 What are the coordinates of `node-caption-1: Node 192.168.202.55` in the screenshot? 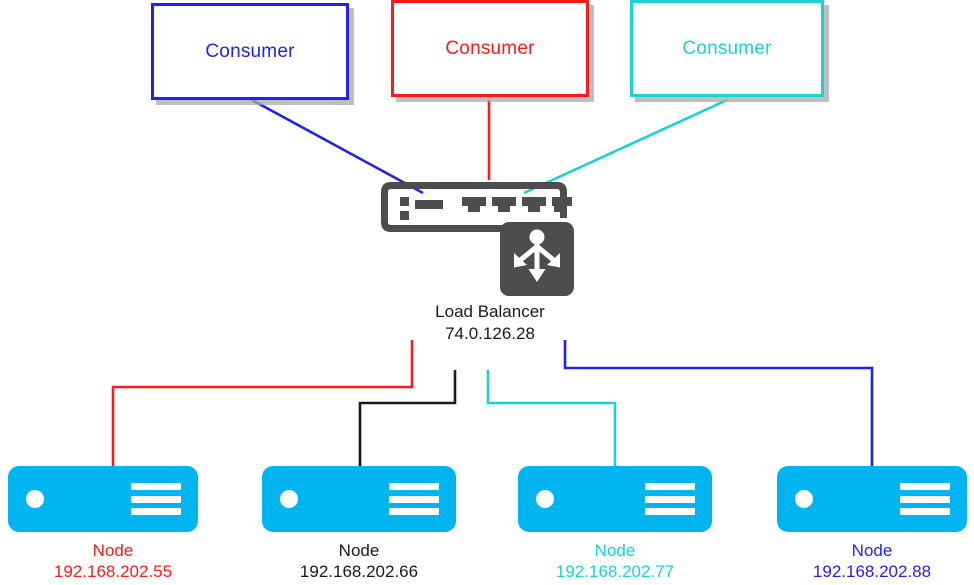 It's located at (114, 561).